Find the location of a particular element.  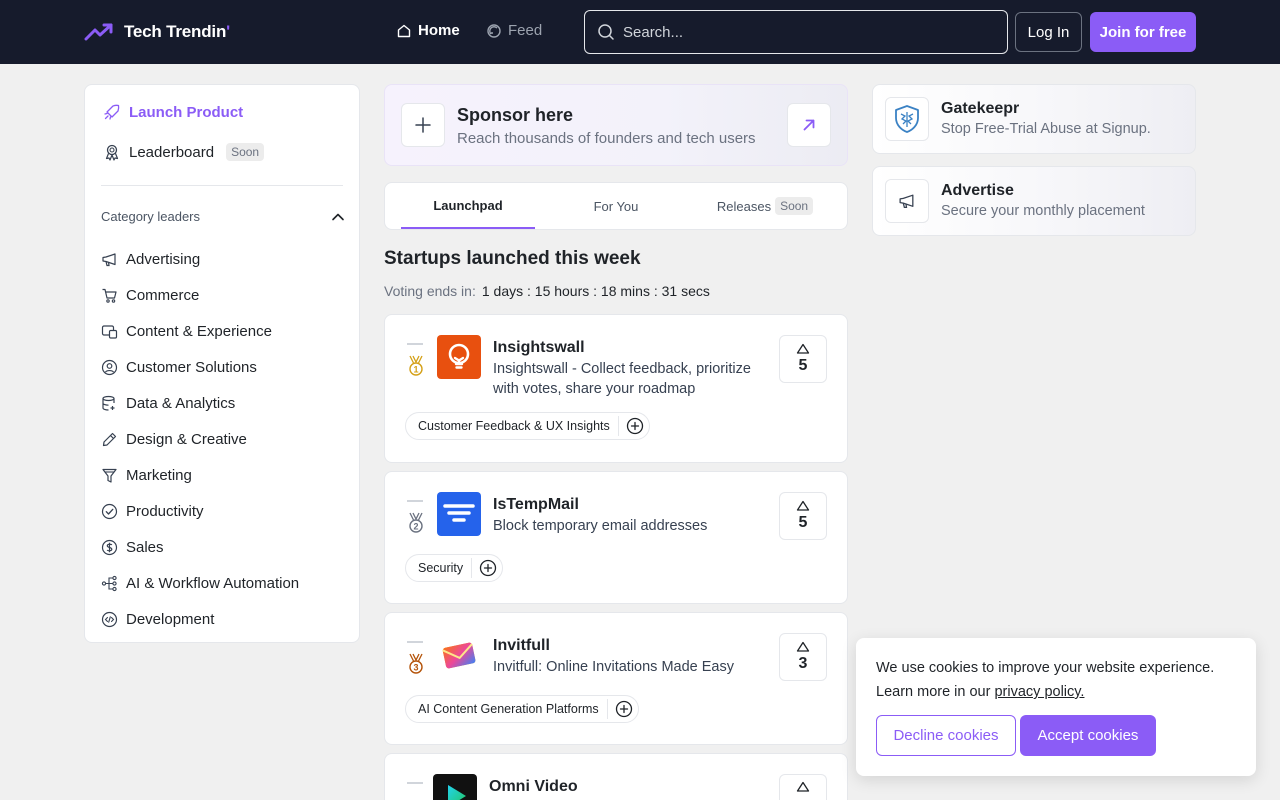

tab-launchpad: Launchpad is located at coordinates (468, 206).